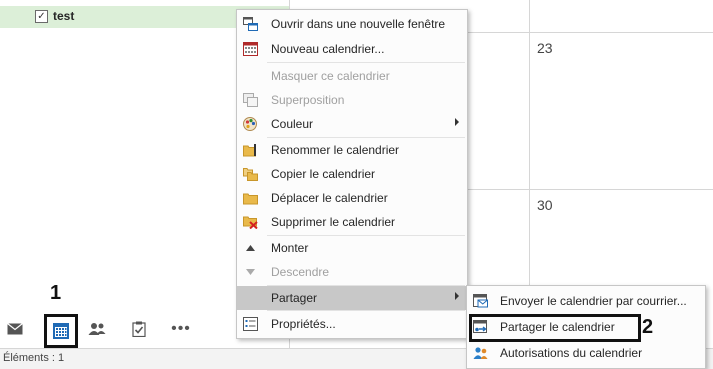  Describe the element at coordinates (300, 272) in the screenshot. I see `menu-item-label: Descendre` at that location.